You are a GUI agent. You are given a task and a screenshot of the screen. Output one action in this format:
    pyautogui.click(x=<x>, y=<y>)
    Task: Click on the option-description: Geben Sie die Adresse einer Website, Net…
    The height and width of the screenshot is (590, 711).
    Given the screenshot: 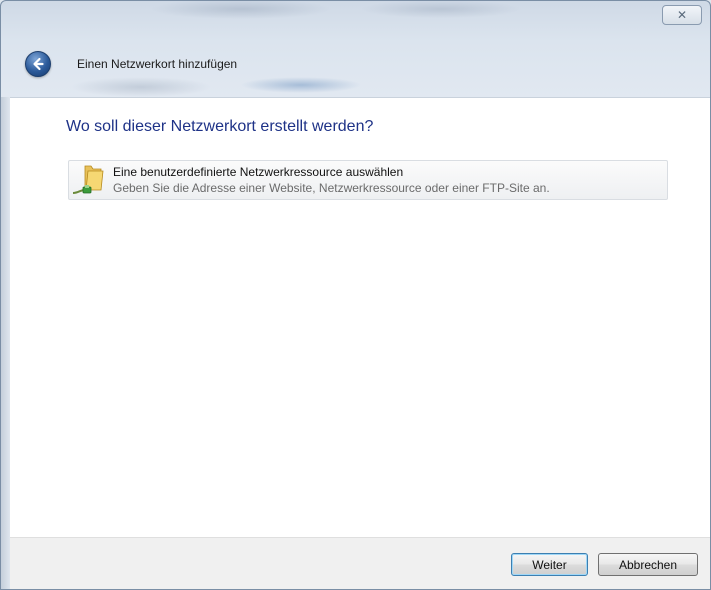 What is the action you would take?
    pyautogui.click(x=331, y=188)
    